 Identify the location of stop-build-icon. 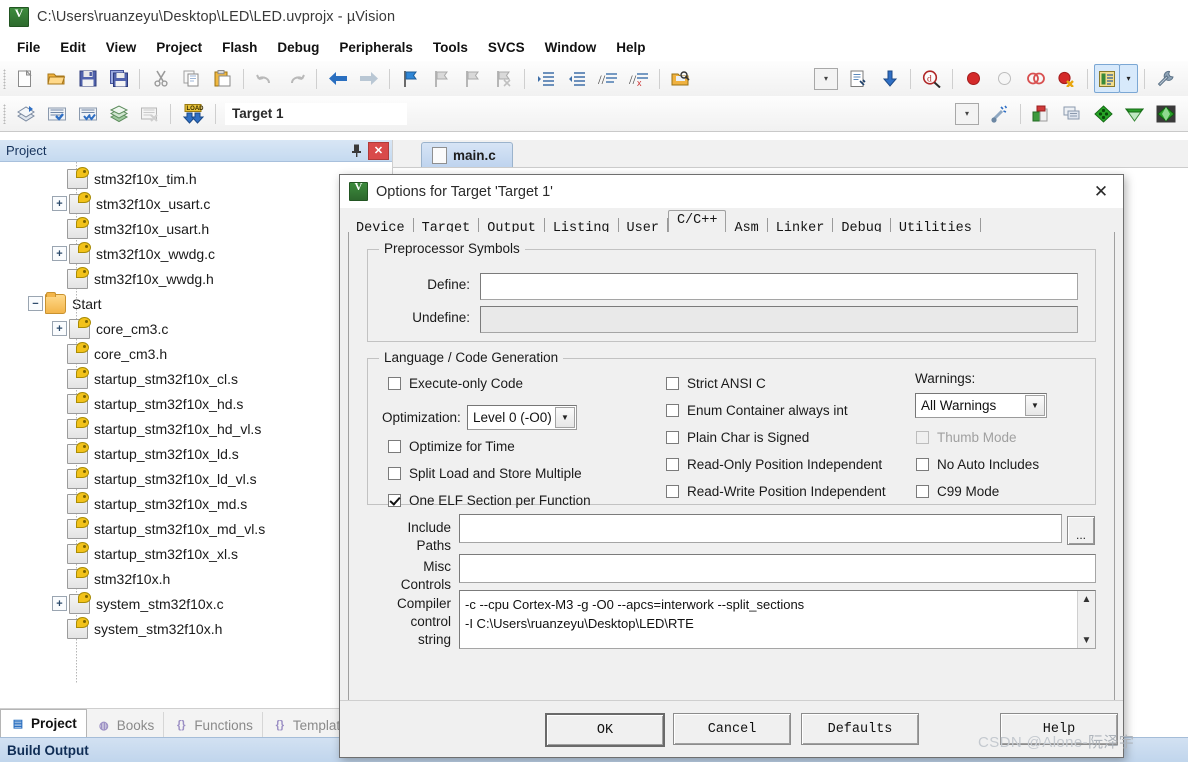
(149, 113).